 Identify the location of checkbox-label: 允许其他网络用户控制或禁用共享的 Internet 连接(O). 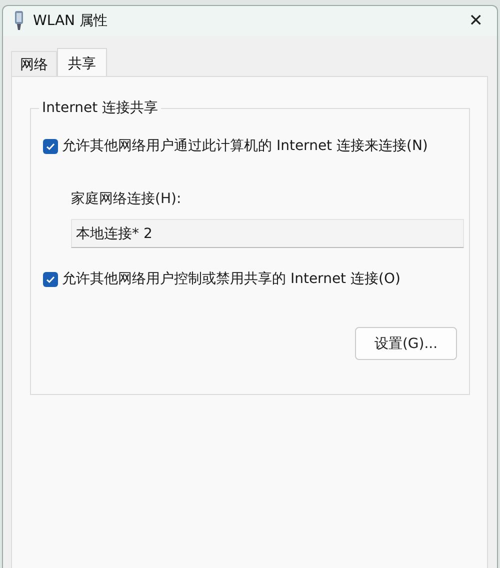
(231, 279).